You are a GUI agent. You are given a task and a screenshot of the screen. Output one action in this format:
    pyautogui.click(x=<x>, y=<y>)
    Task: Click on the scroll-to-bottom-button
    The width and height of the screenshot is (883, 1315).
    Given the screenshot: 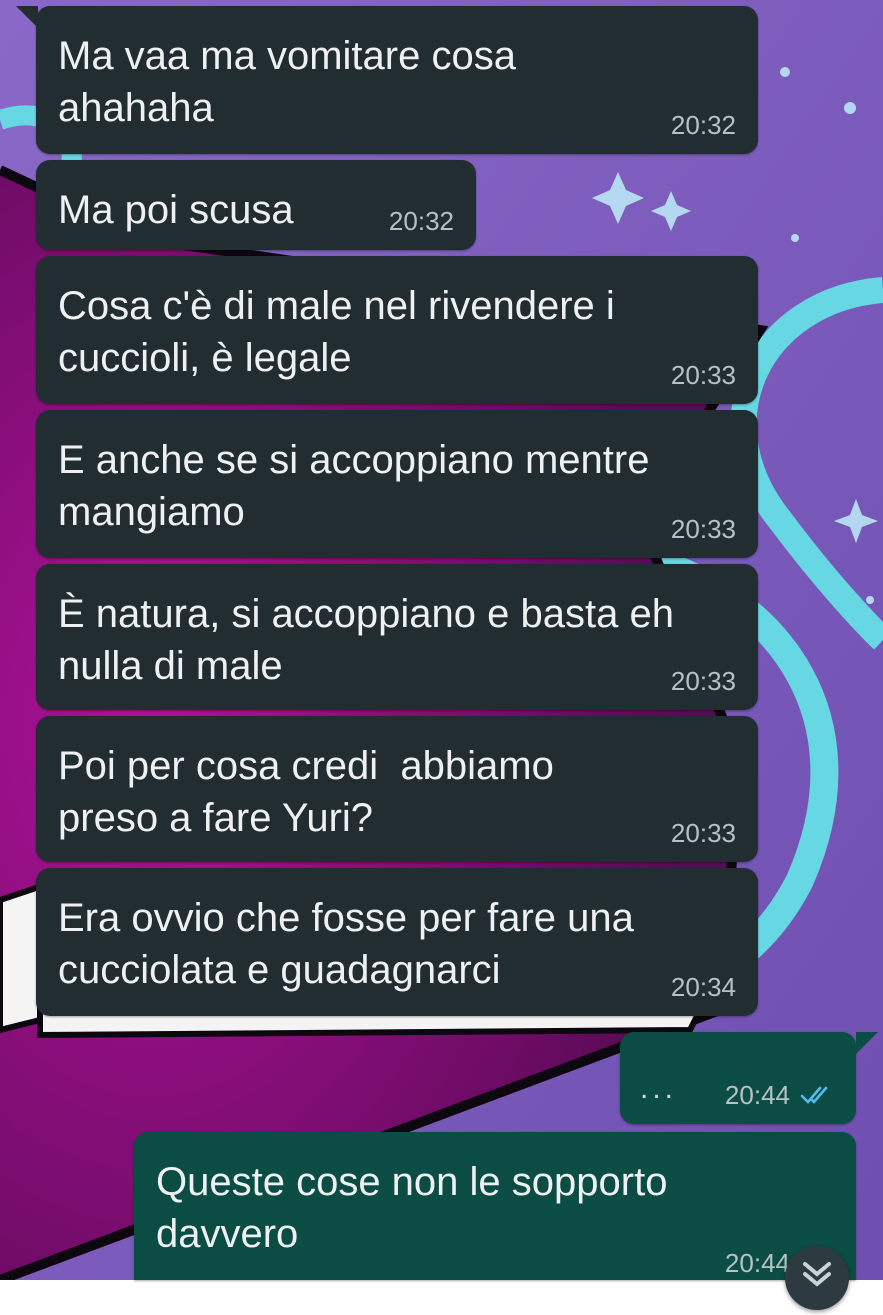 What is the action you would take?
    pyautogui.click(x=817, y=1278)
    